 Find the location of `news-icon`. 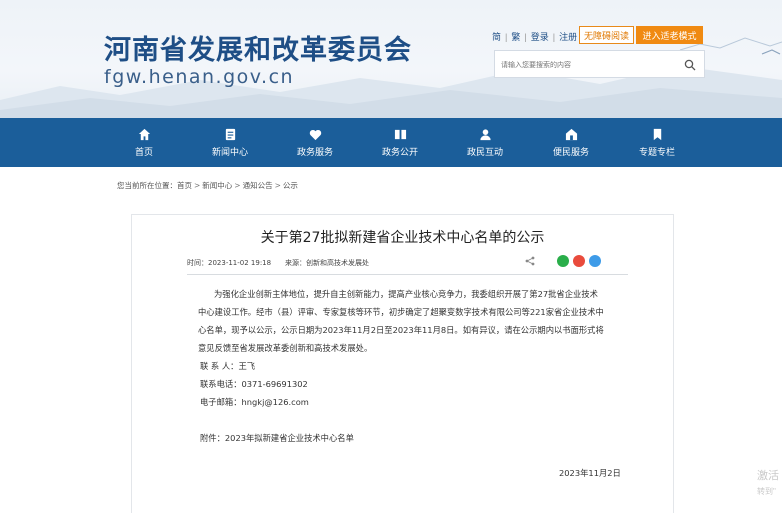

news-icon is located at coordinates (230, 134).